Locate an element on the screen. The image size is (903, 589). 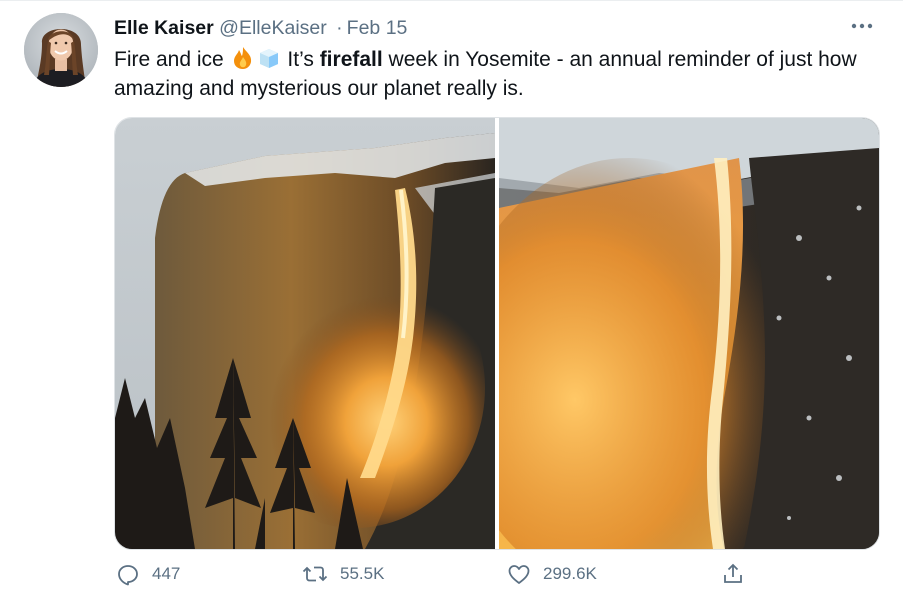
more-horizontal-icon is located at coordinates (862, 26).